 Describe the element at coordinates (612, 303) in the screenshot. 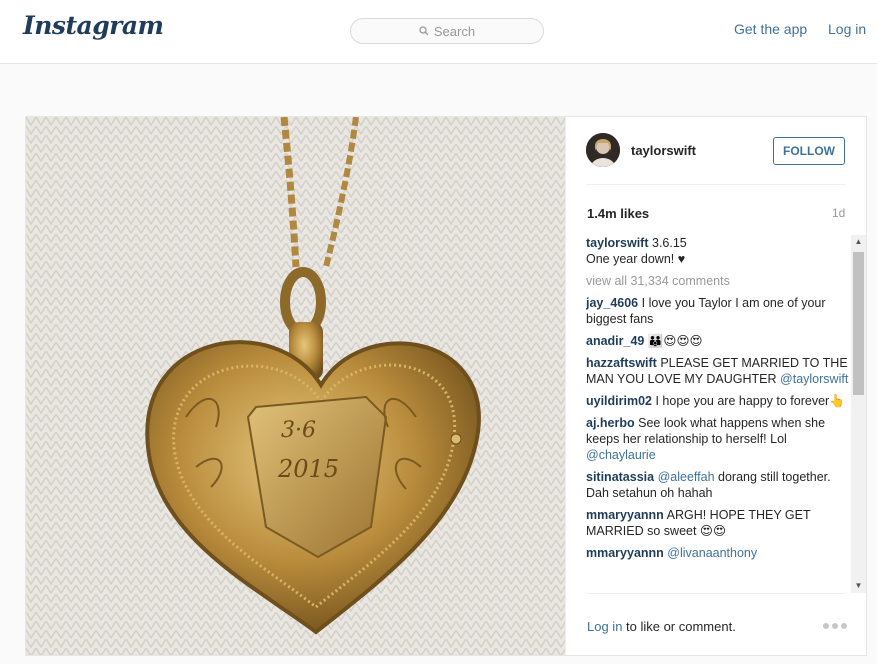

I see `comment-username: jay_4606` at that location.